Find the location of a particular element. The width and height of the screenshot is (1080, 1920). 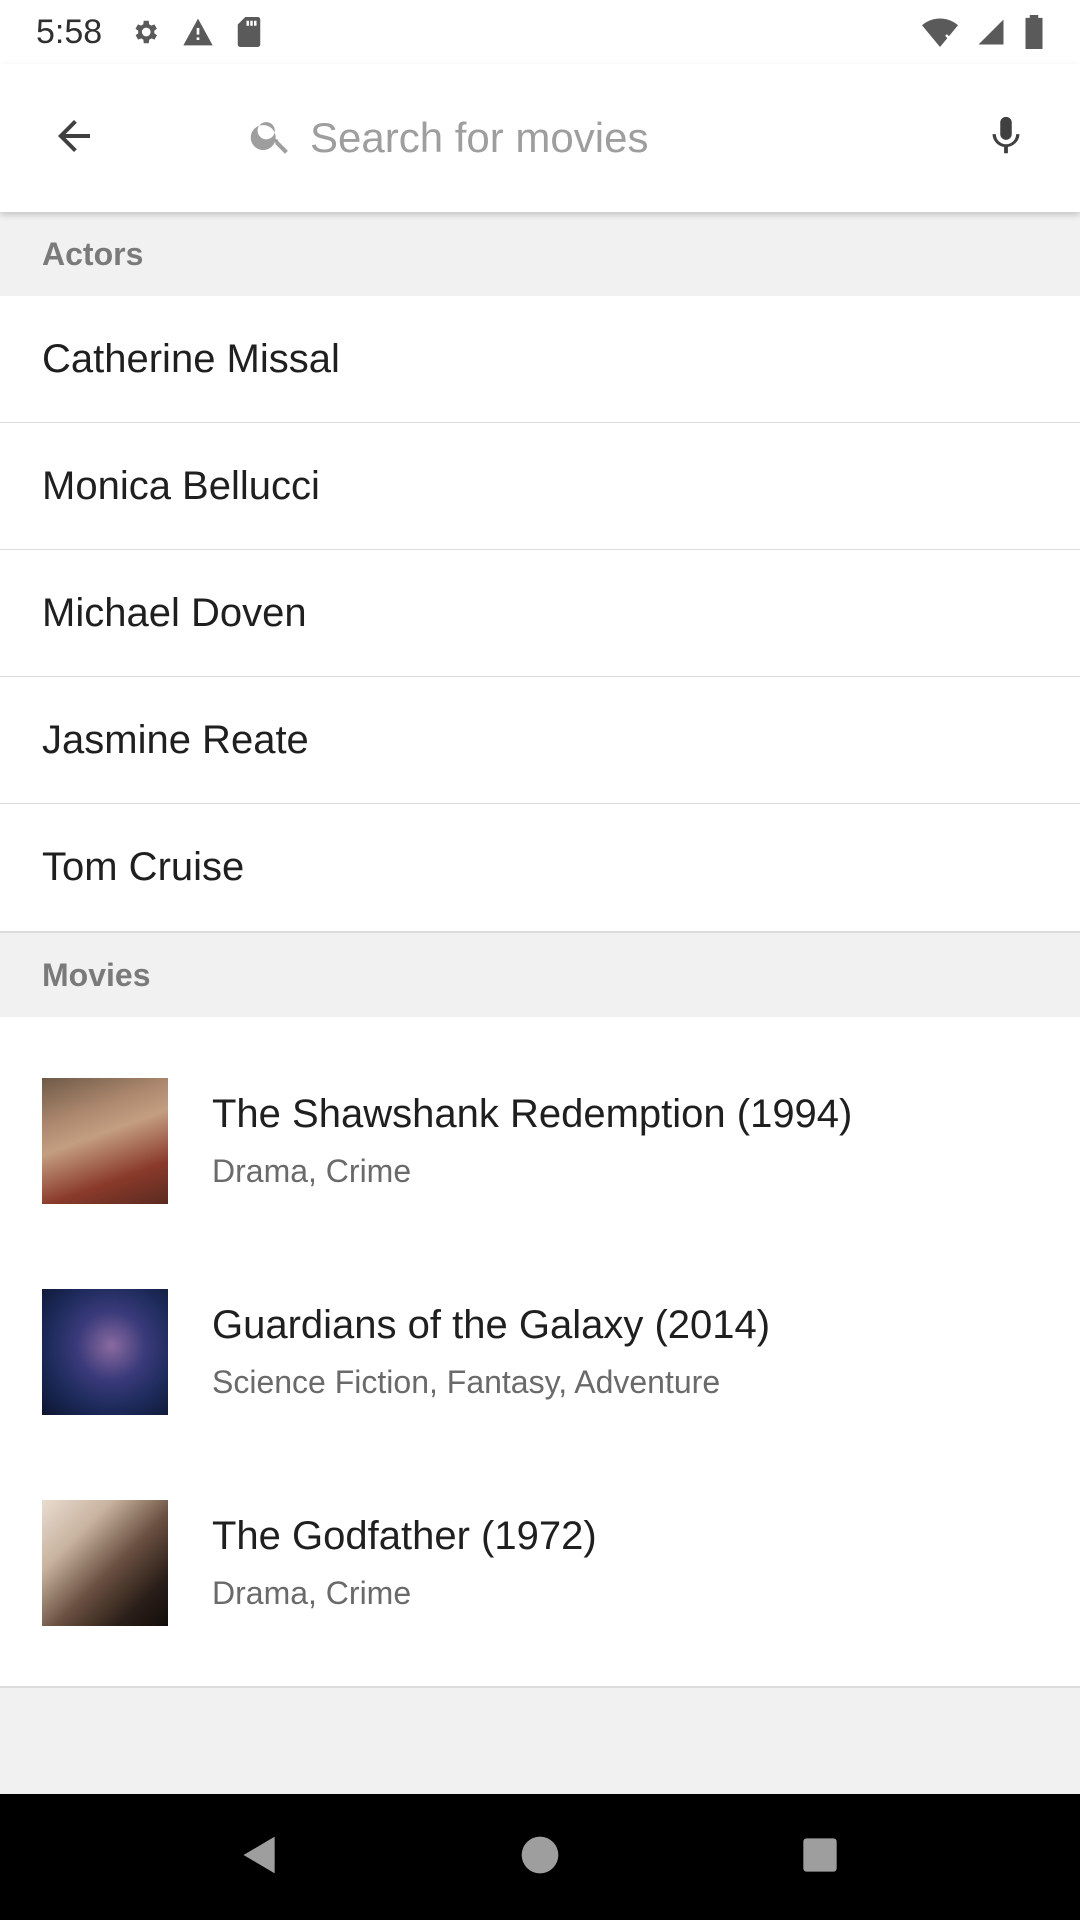

home-circle-icon is located at coordinates (540, 1857).